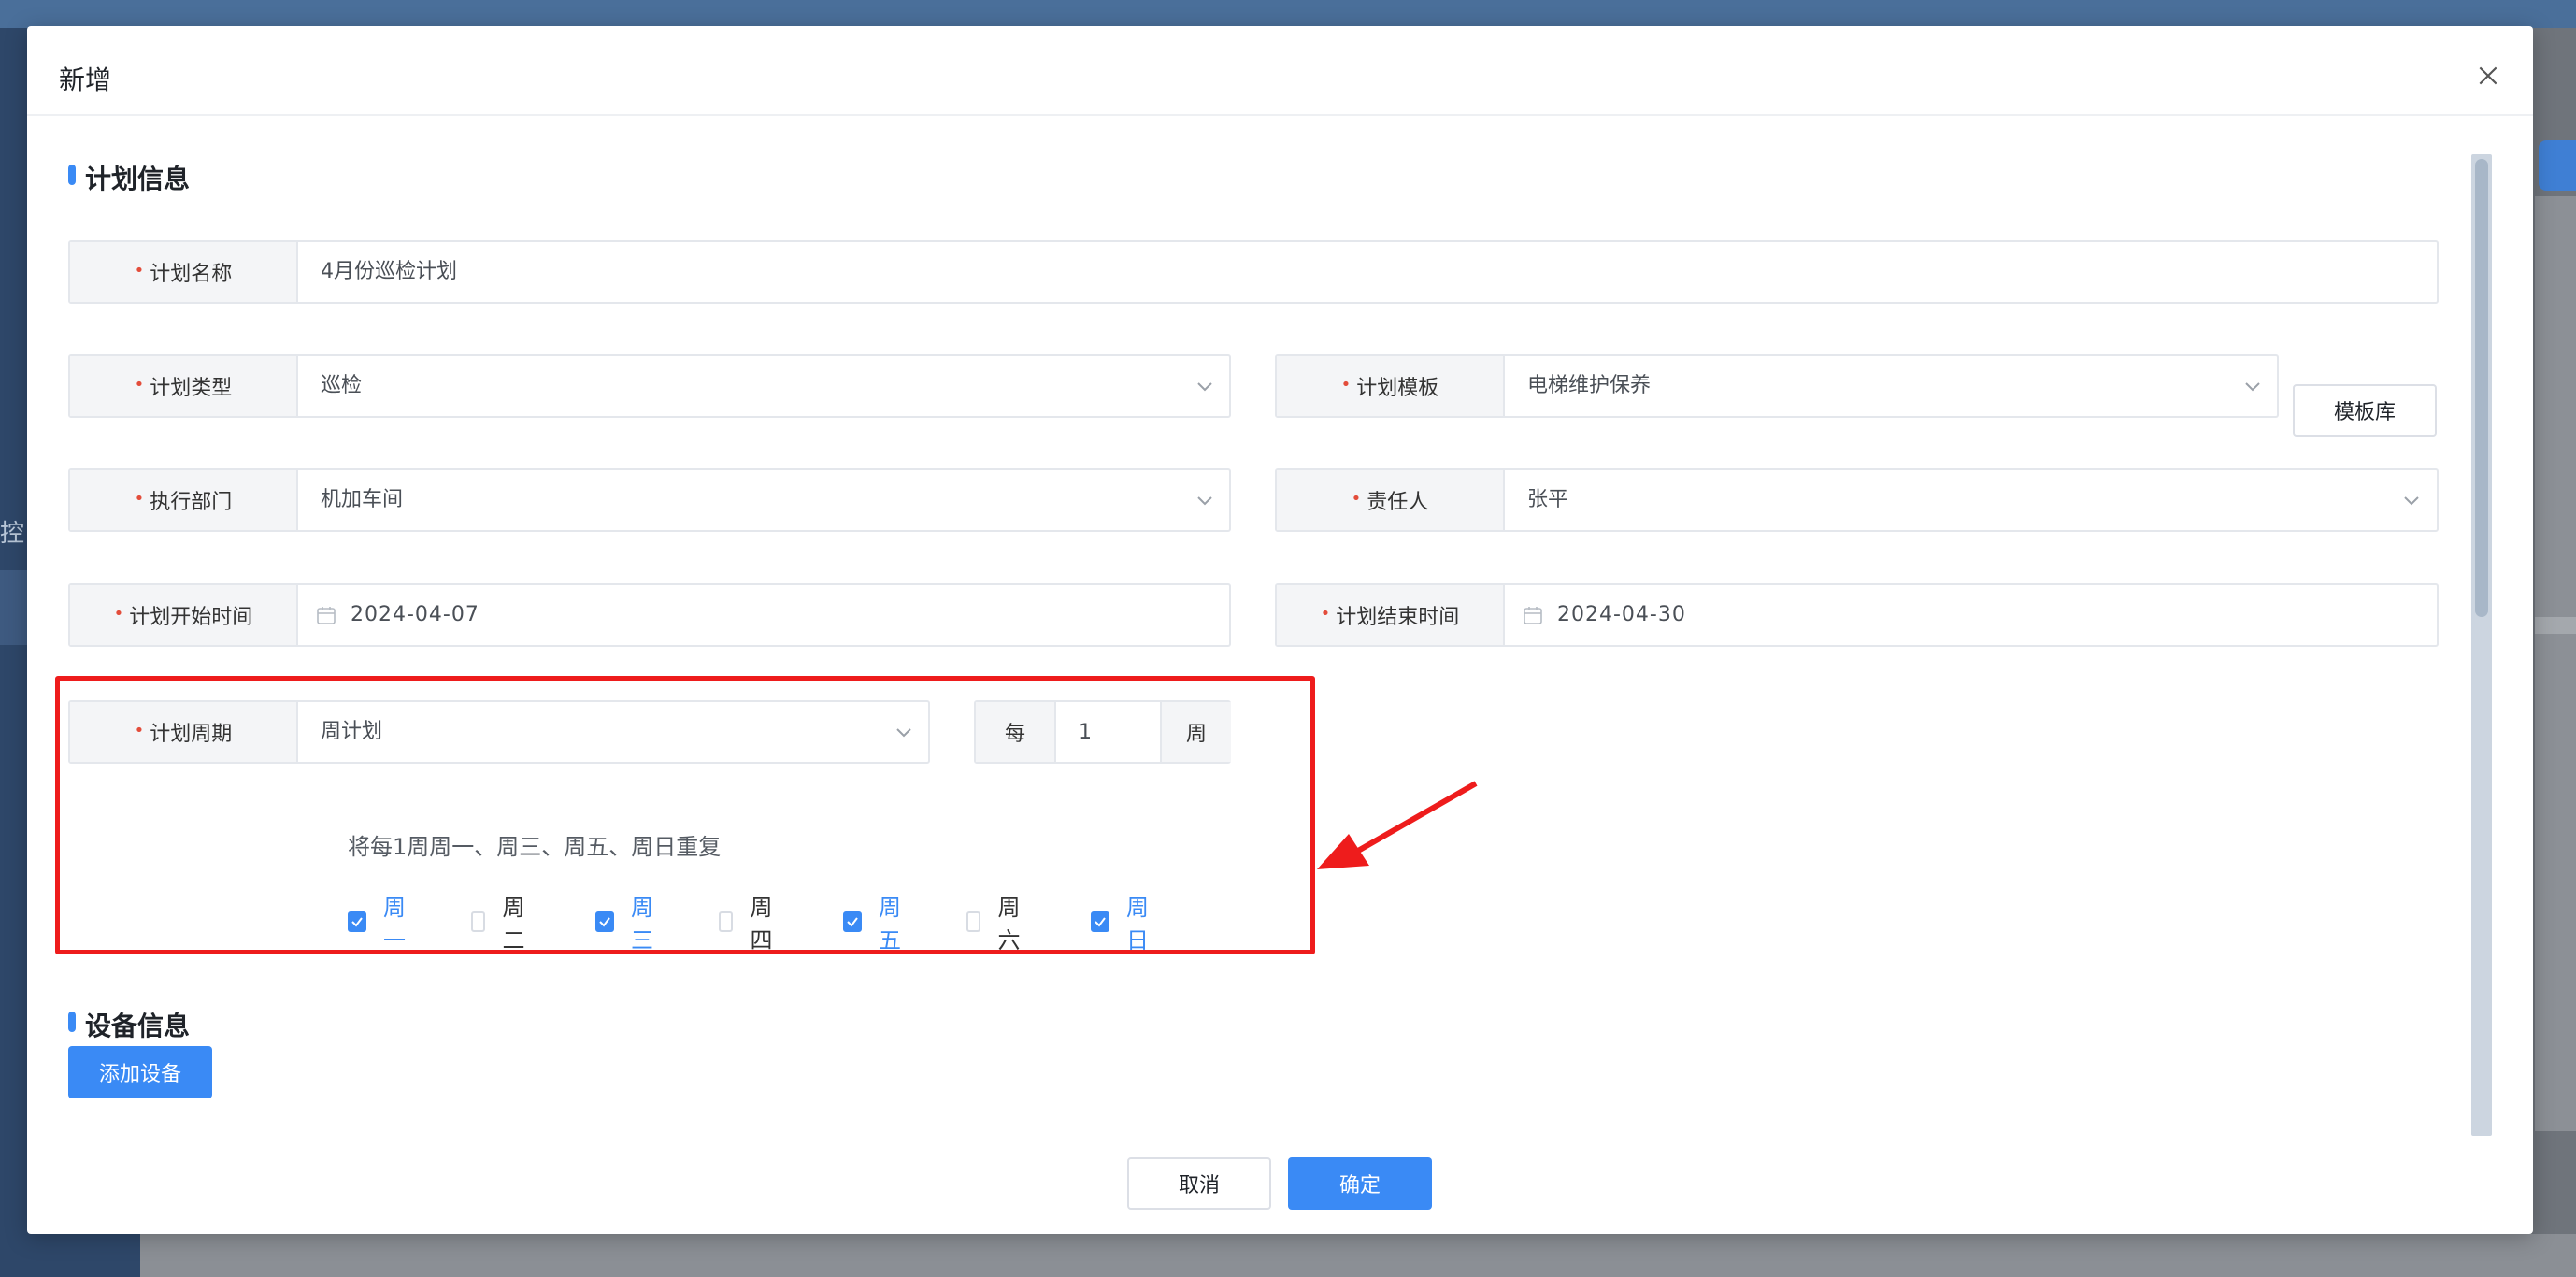 This screenshot has width=2576, height=1277. Describe the element at coordinates (1397, 825) in the screenshot. I see `arrow-annotation` at that location.